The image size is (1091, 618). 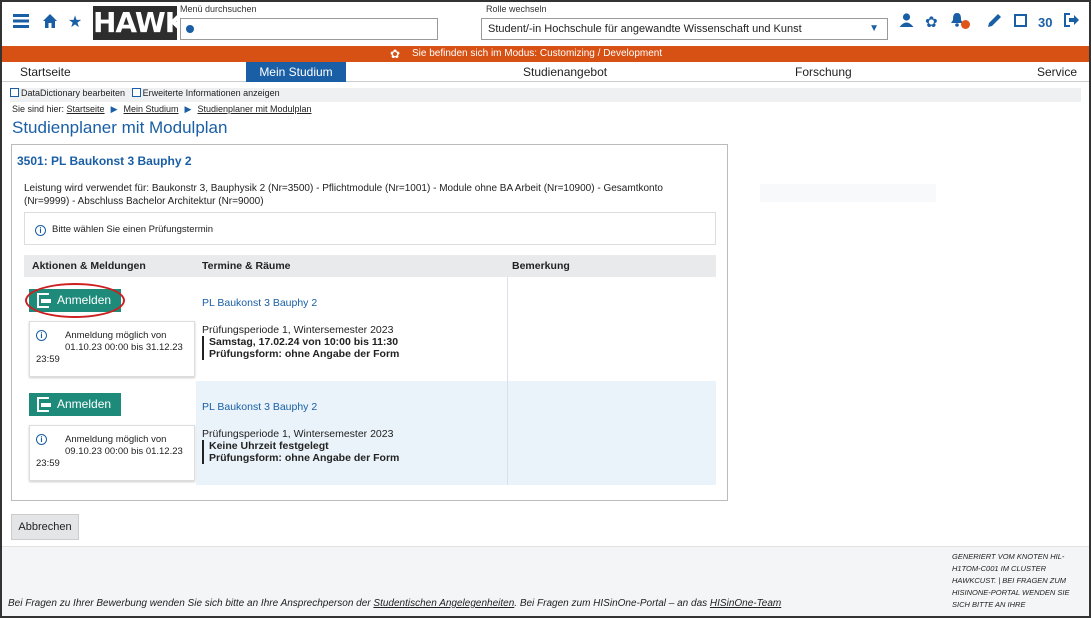 What do you see at coordinates (120, 127) in the screenshot?
I see `page-title: Studienplaner mit Modulplan` at bounding box center [120, 127].